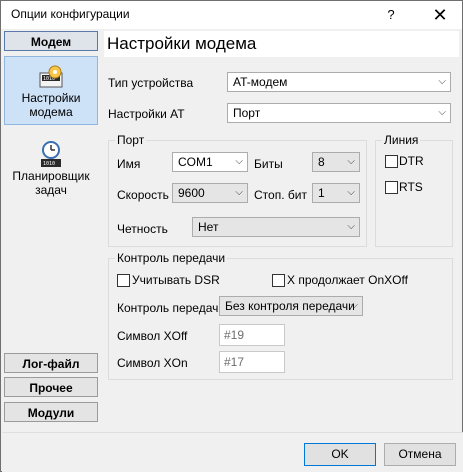 Image resolution: width=463 pixels, height=472 pixels. What do you see at coordinates (276, 227) in the screenshot?
I see `parity-select: Нет ⌵` at bounding box center [276, 227].